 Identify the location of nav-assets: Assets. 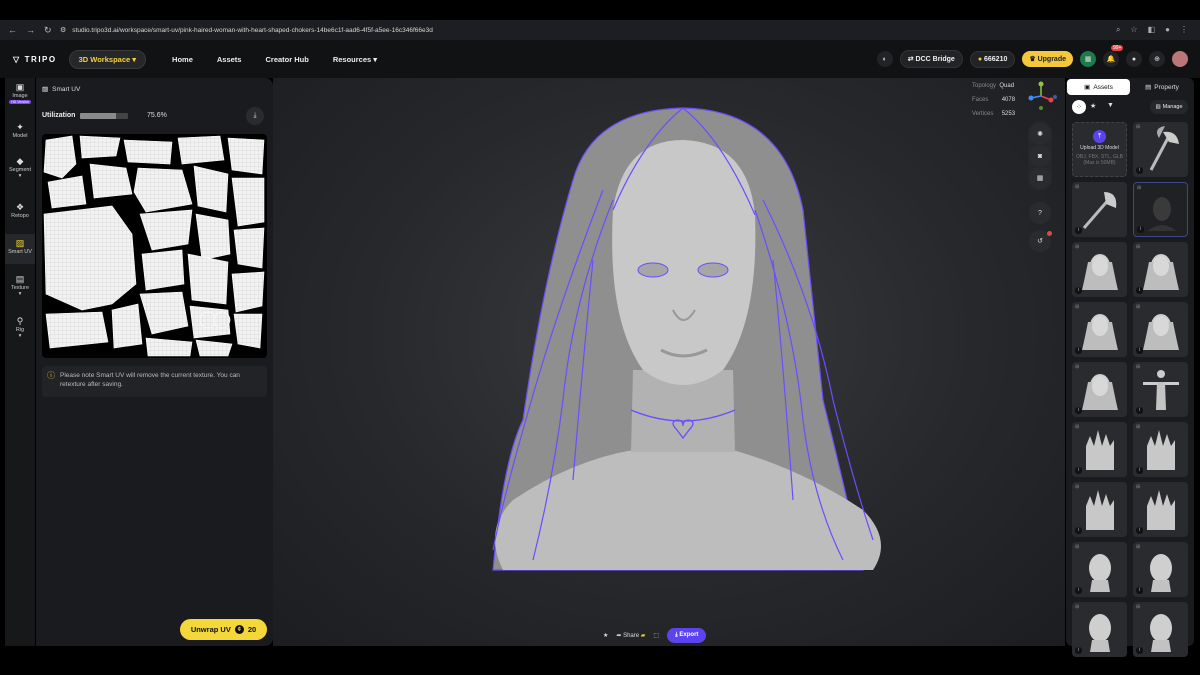
(229, 59).